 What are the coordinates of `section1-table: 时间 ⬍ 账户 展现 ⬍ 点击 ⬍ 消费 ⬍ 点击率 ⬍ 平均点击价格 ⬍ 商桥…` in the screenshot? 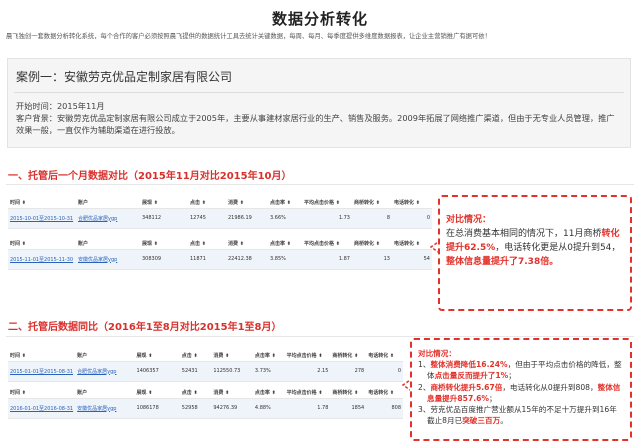 It's located at (220, 233).